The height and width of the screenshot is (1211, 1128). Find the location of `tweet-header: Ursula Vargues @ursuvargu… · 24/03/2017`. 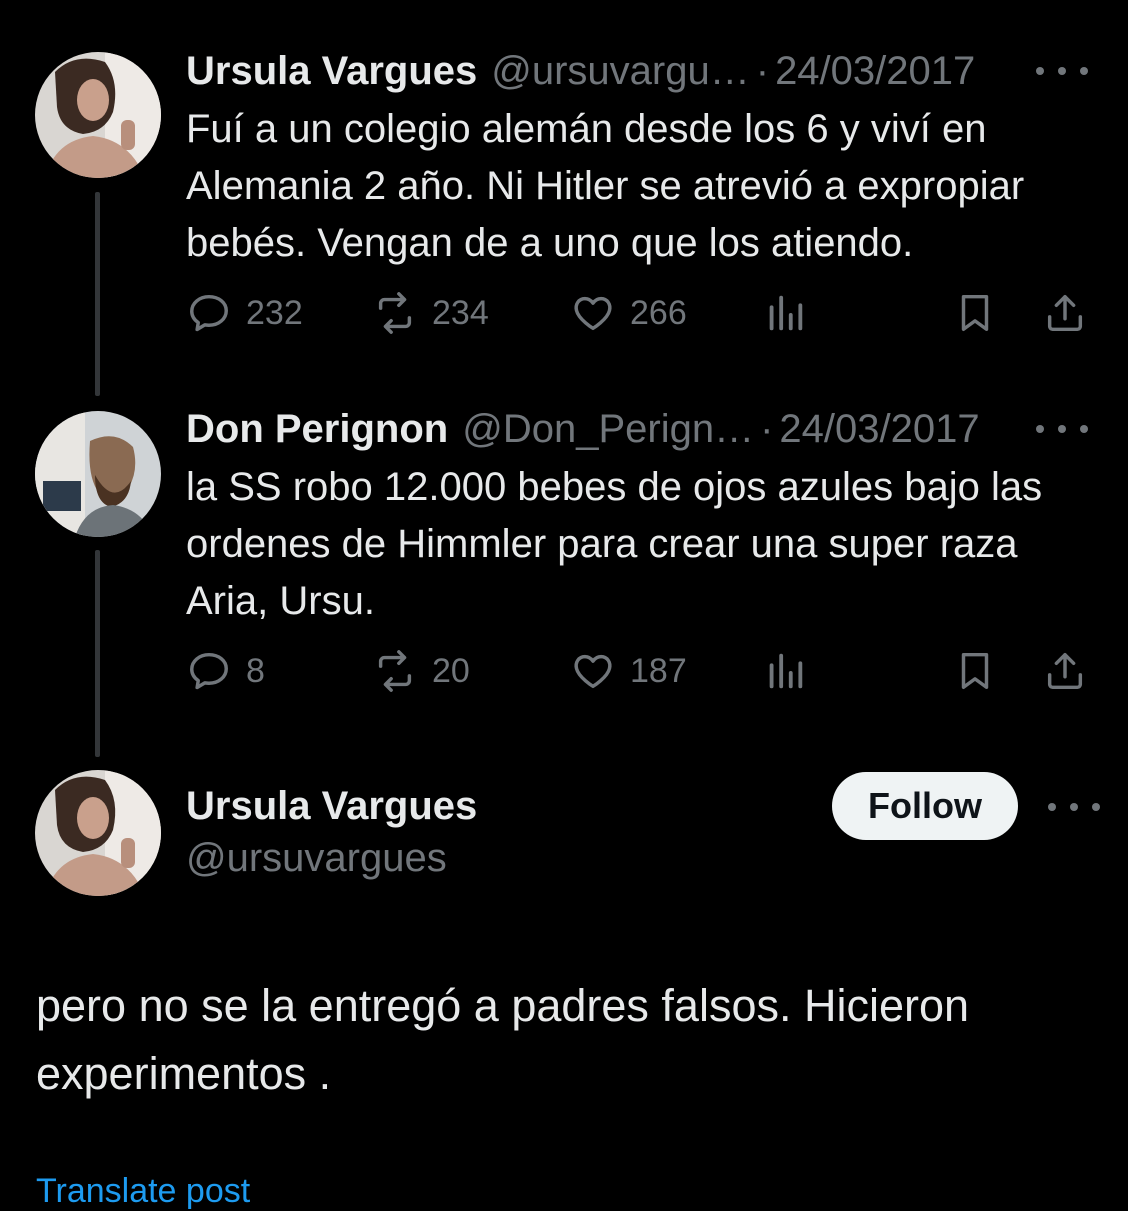

tweet-header: Ursula Vargues @ursuvargu… · 24/03/2017 is located at coordinates (637, 71).